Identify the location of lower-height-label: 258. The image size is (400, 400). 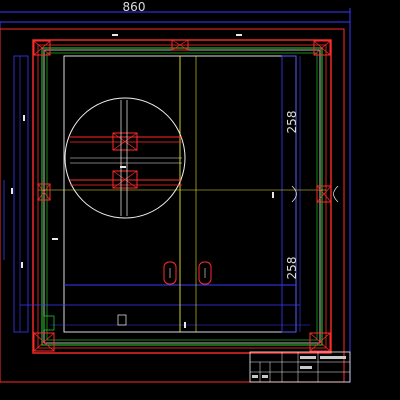
(292, 268).